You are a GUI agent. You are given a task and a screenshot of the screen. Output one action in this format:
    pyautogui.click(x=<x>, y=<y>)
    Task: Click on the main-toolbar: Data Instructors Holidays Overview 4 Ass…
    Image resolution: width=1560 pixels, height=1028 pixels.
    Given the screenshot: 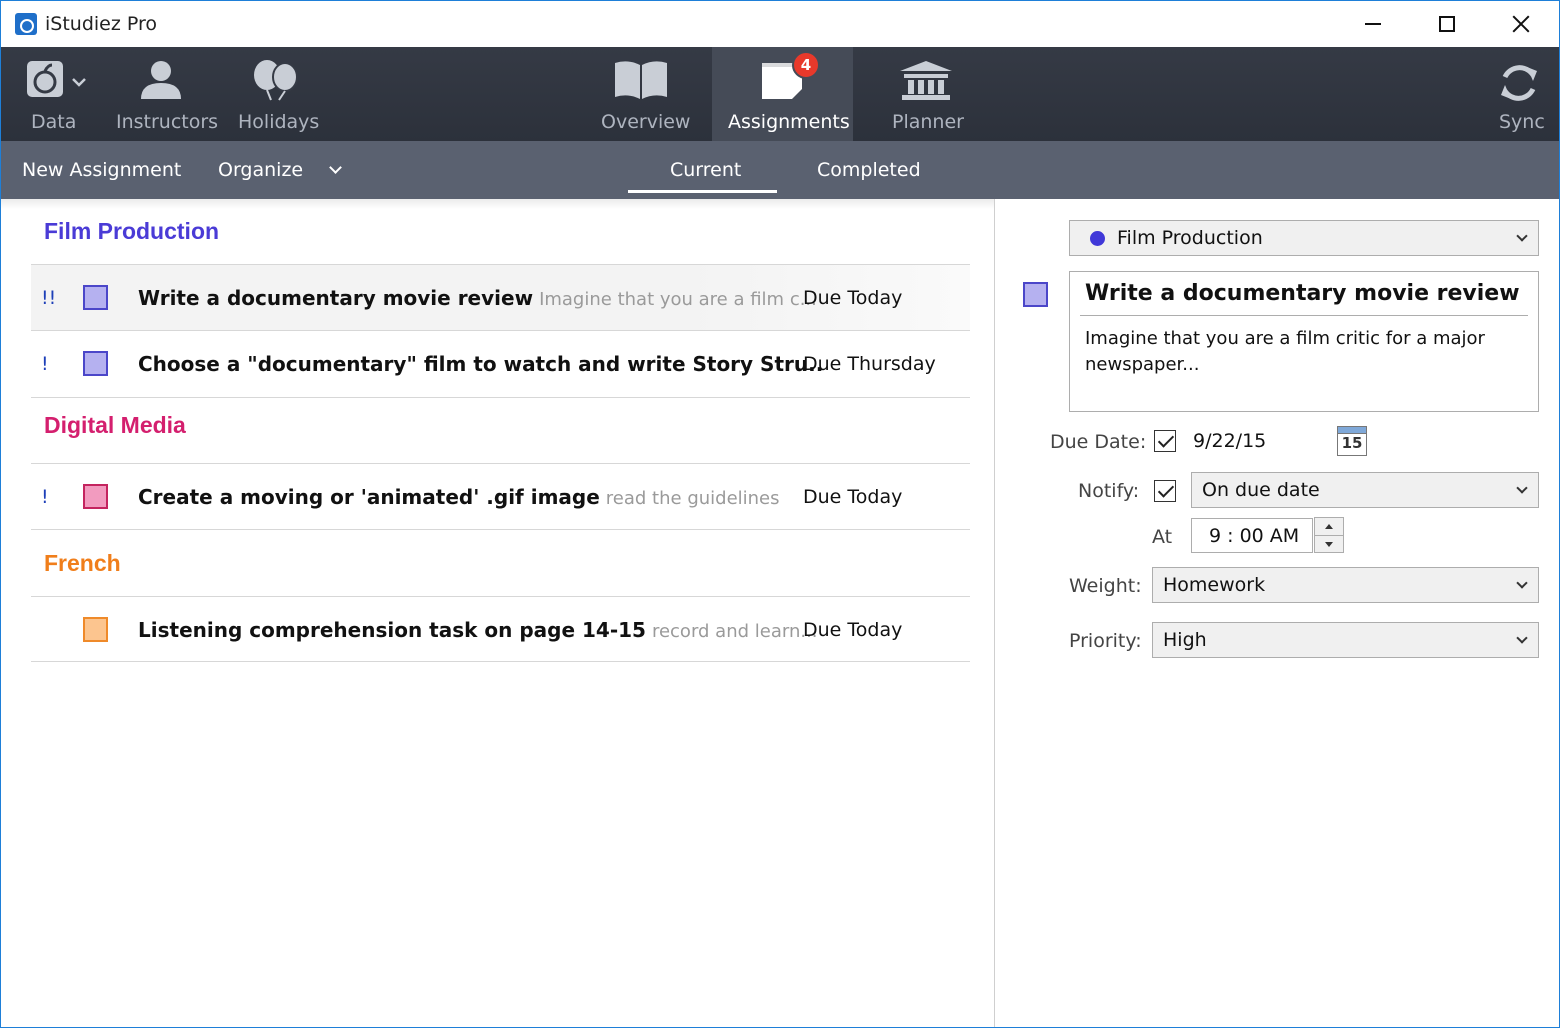 What is the action you would take?
    pyautogui.click(x=780, y=94)
    